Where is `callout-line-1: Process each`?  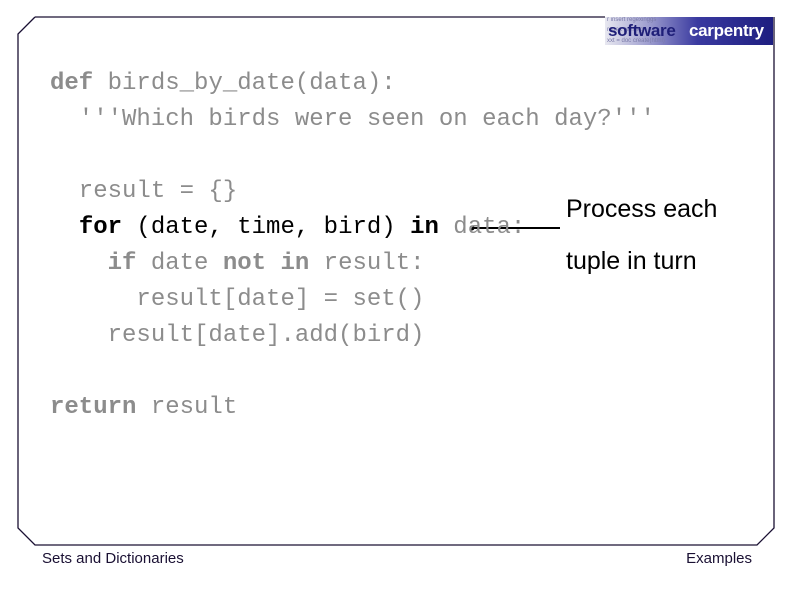 callout-line-1: Process each is located at coordinates (642, 209).